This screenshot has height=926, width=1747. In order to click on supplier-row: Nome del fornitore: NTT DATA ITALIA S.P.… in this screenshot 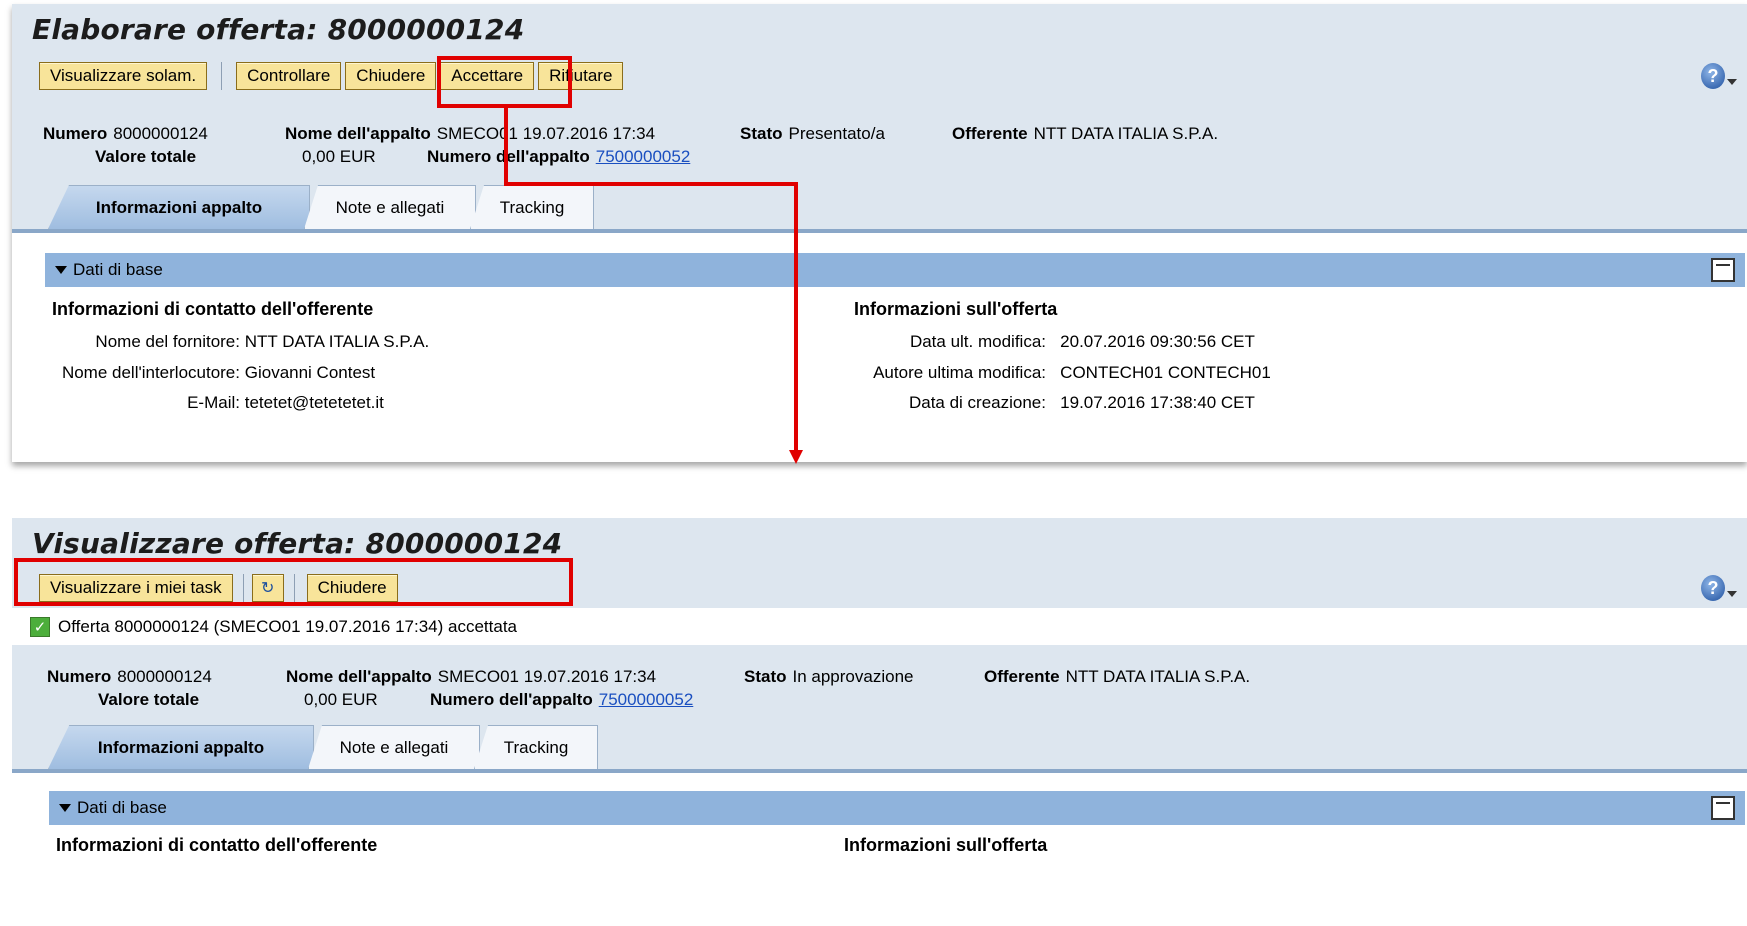, I will do `click(240, 342)`.